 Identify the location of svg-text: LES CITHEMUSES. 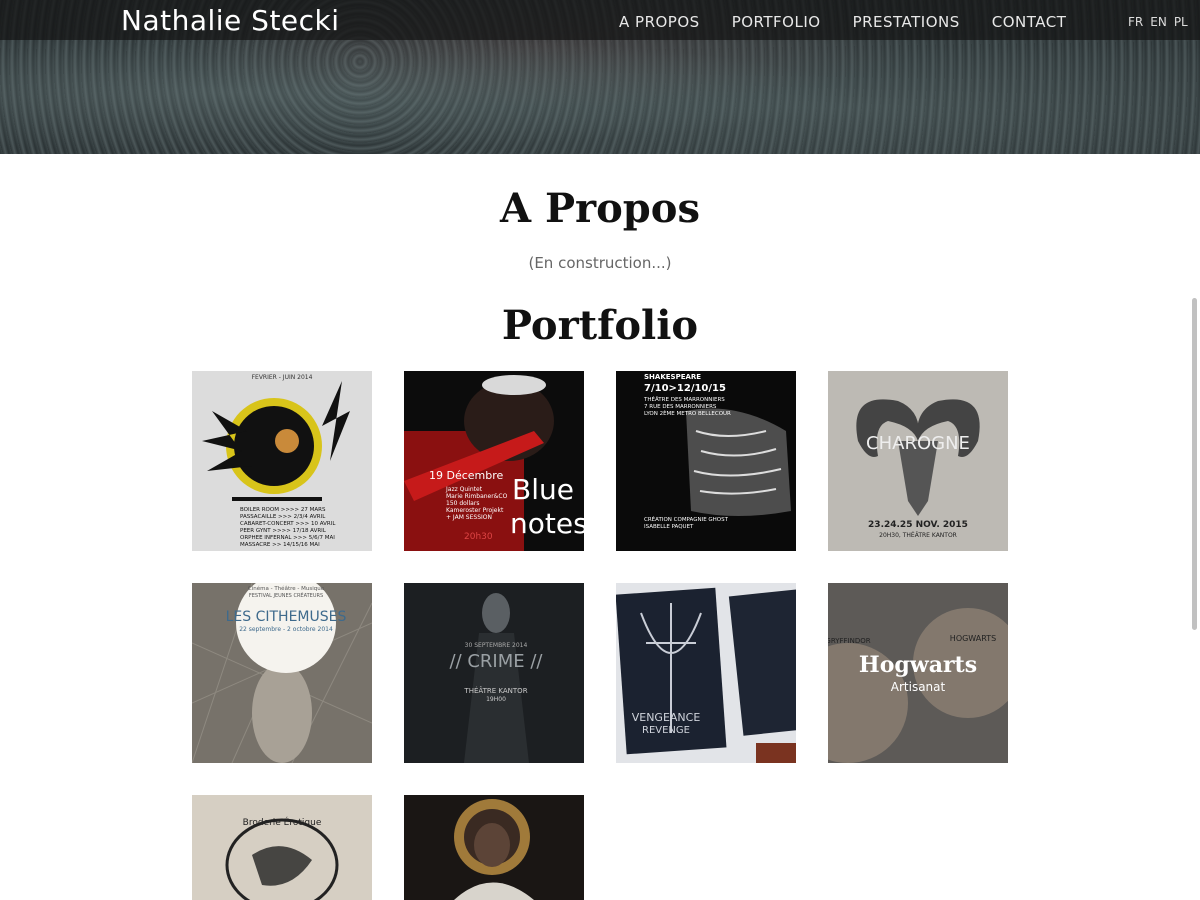
(286, 617).